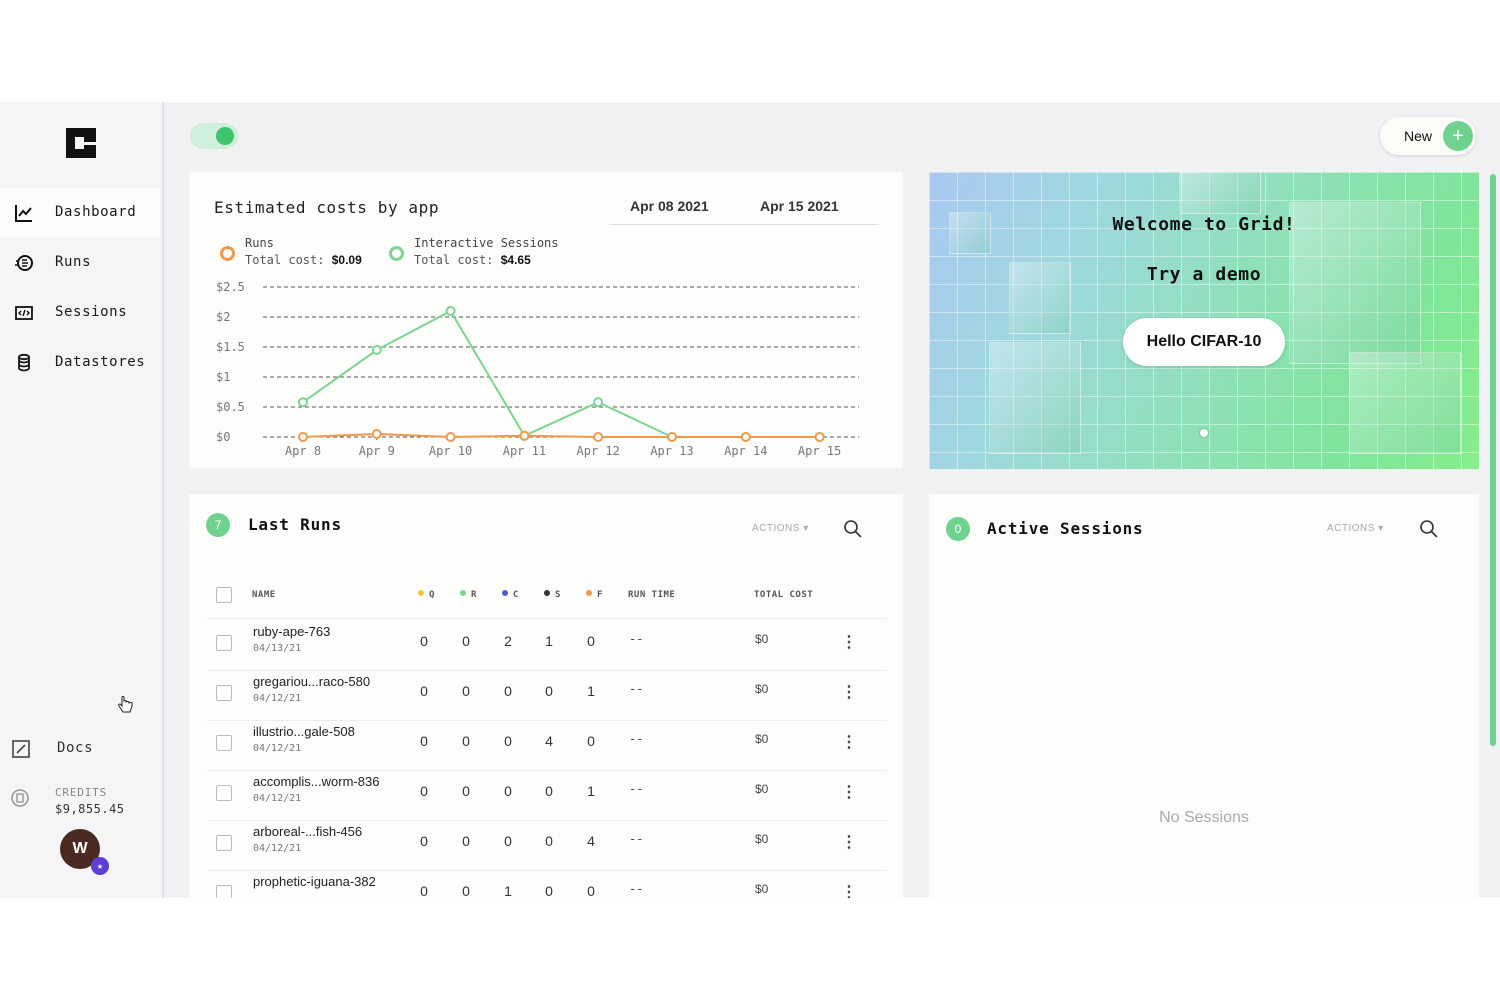 This screenshot has width=1500, height=1000. What do you see at coordinates (1204, 342) in the screenshot?
I see `demo-button: Hello CIFAR-10` at bounding box center [1204, 342].